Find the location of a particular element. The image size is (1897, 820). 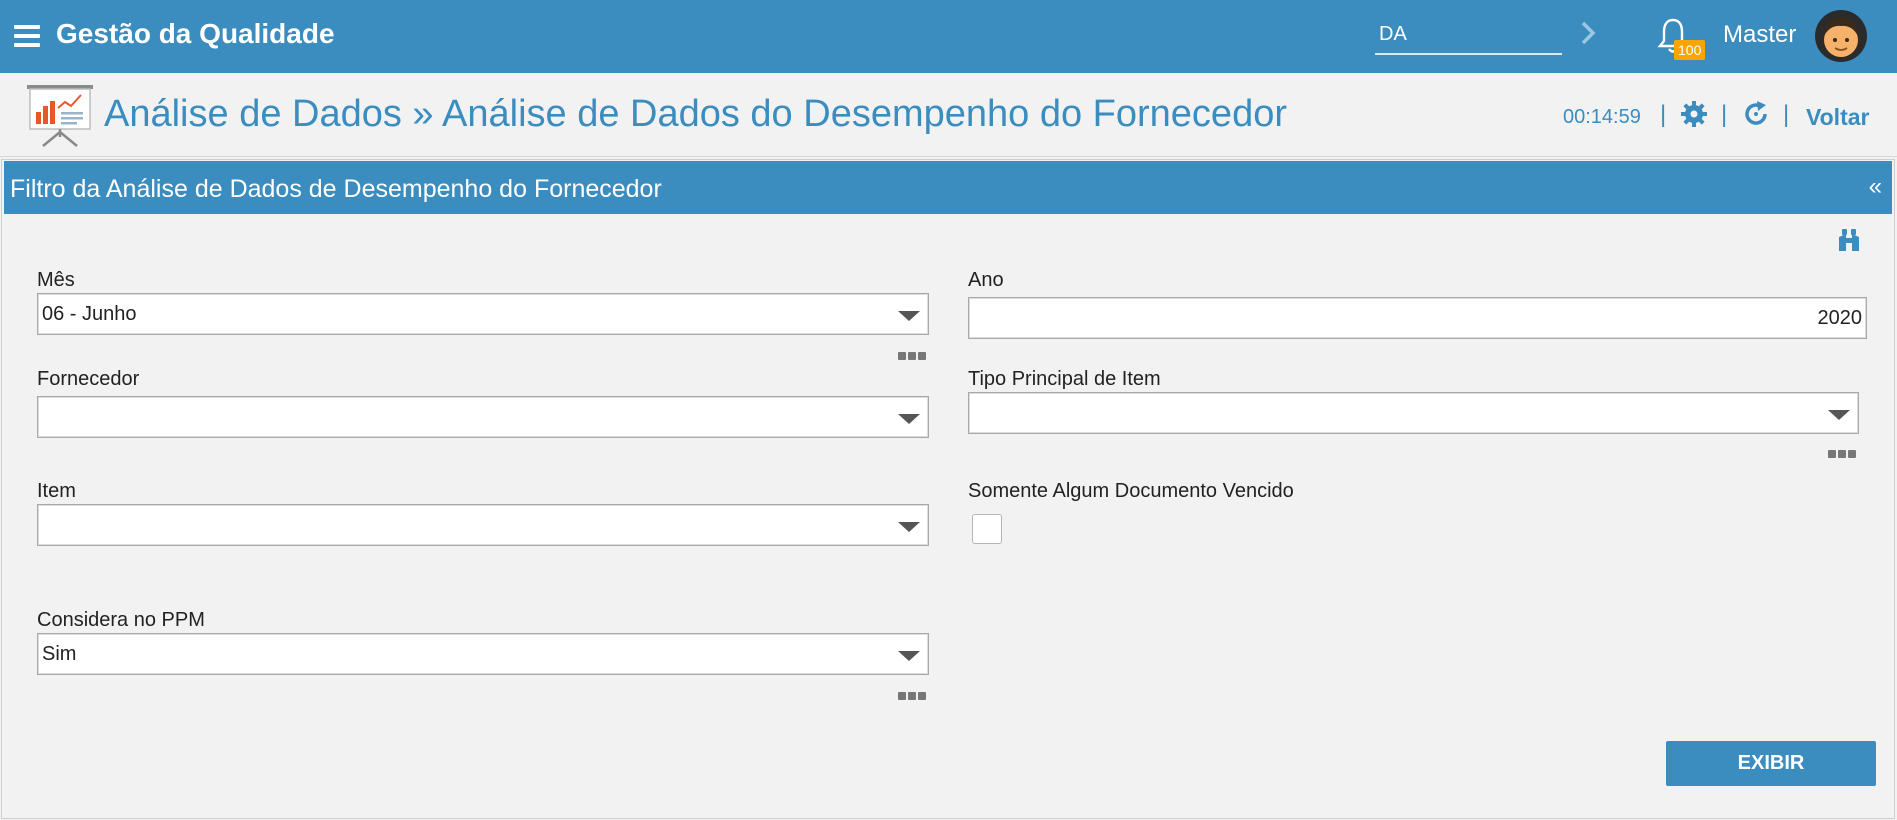

considera-ppm-label: Considera no PPM is located at coordinates (121, 620).